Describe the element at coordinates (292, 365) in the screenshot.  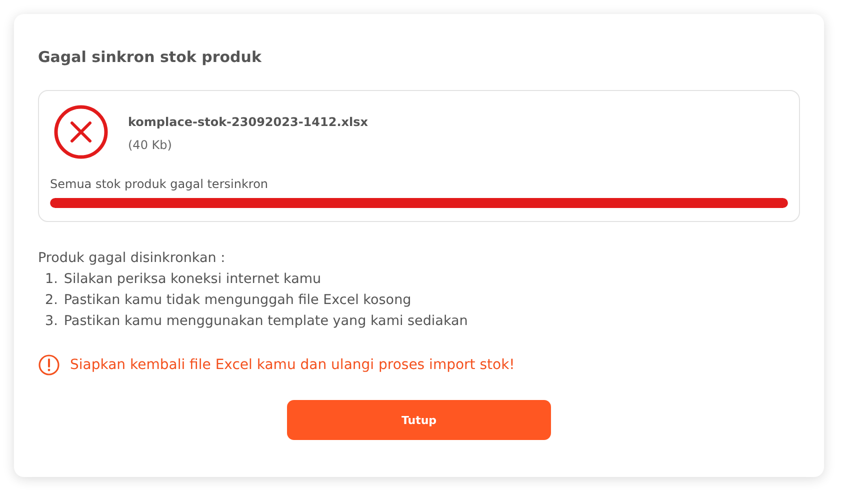
I see `warning-text: Siapkan kembali file Excel kamu dan ulangi proses import stok!` at that location.